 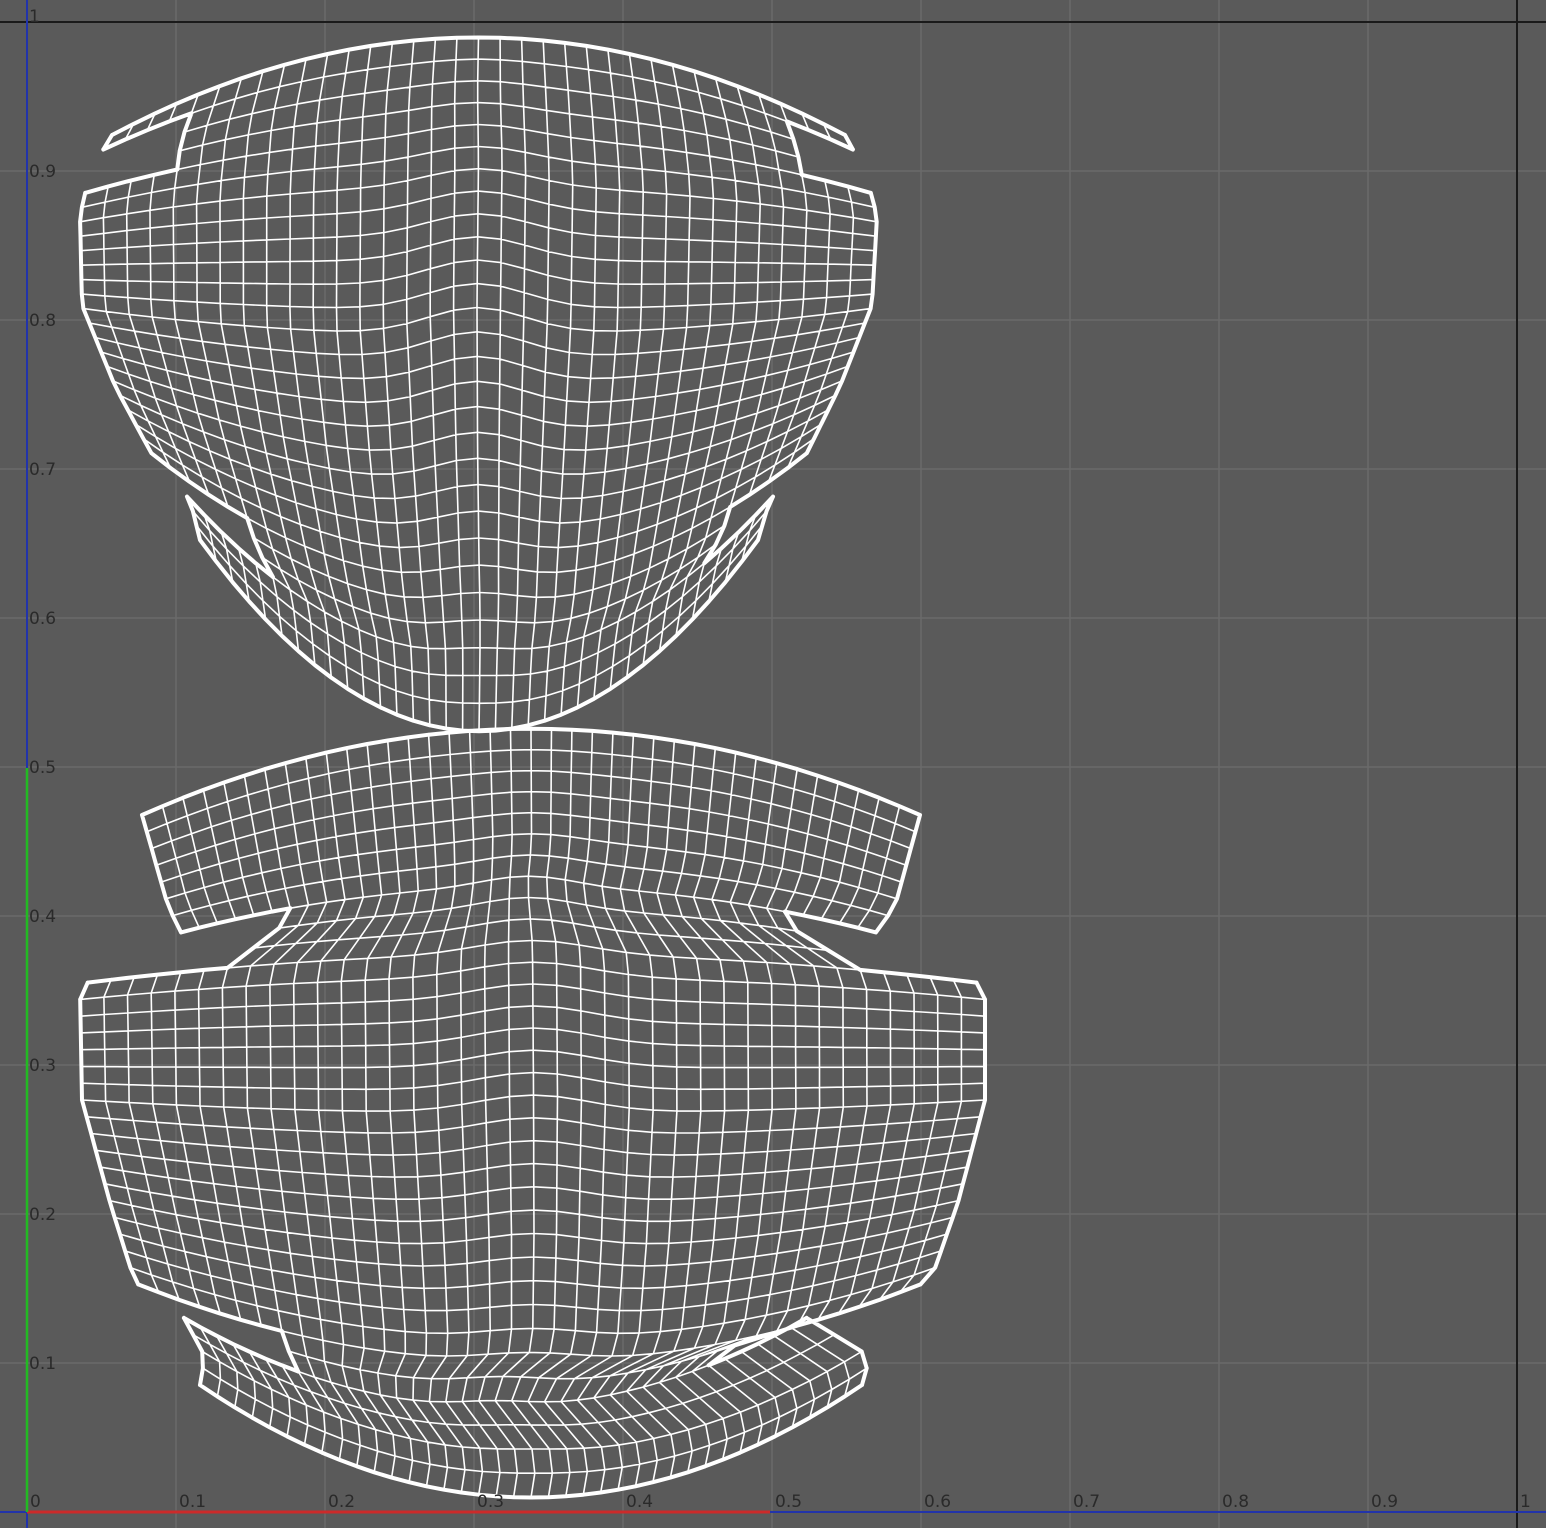 What do you see at coordinates (1525, 1502) in the screenshot?
I see `u-tick-label: 1` at bounding box center [1525, 1502].